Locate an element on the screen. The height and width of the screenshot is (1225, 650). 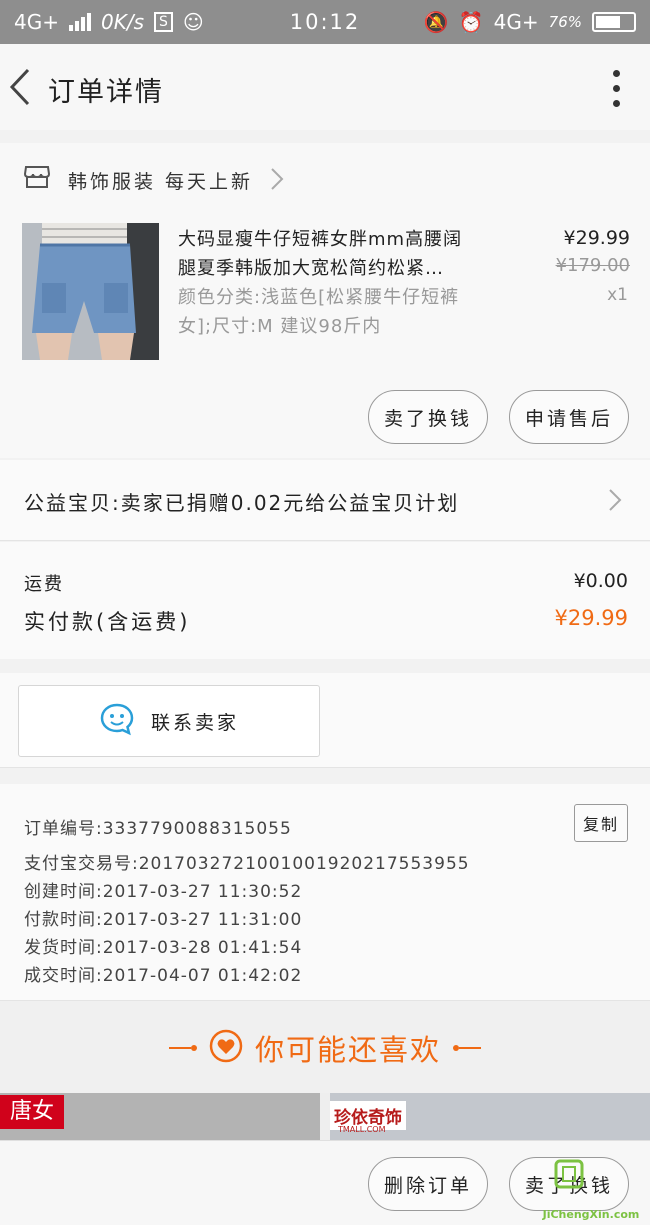
page-title: 订单详情 is located at coordinates (106, 92).